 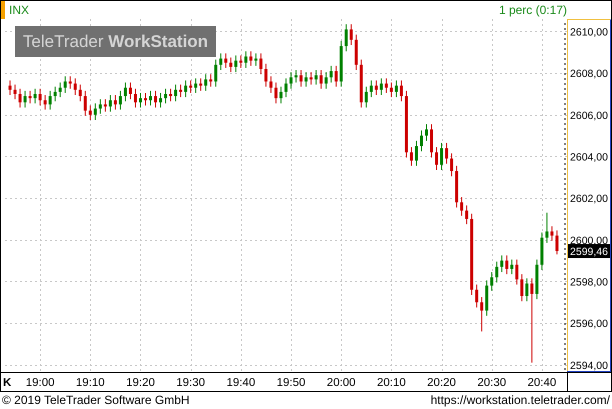 I want to click on price-axis-label: 2608,00, so click(x=589, y=74).